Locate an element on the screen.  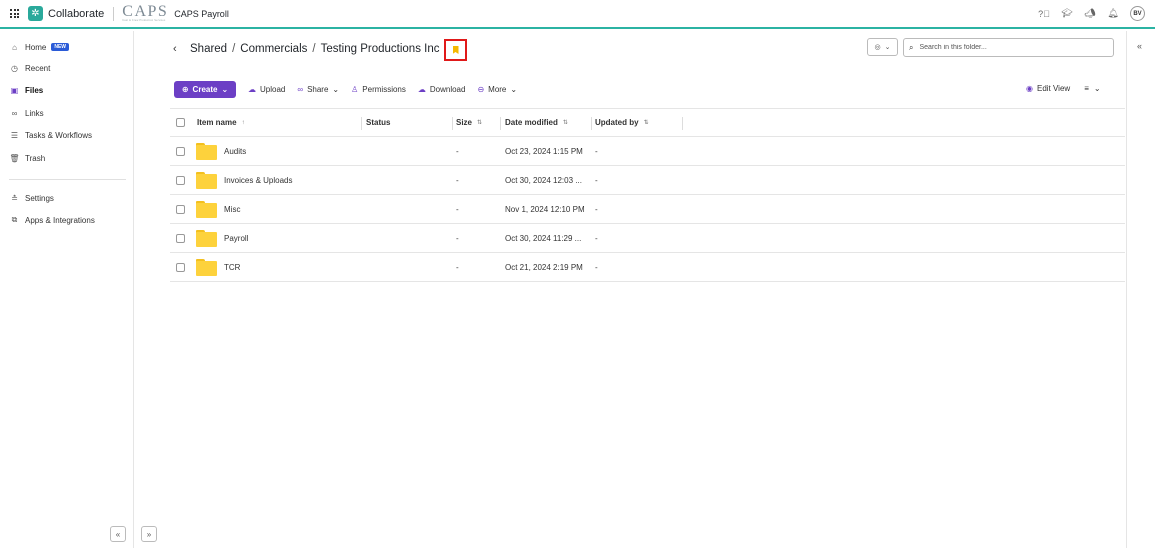
collaborate-logo-icon: ✲ is located at coordinates (35, 13).